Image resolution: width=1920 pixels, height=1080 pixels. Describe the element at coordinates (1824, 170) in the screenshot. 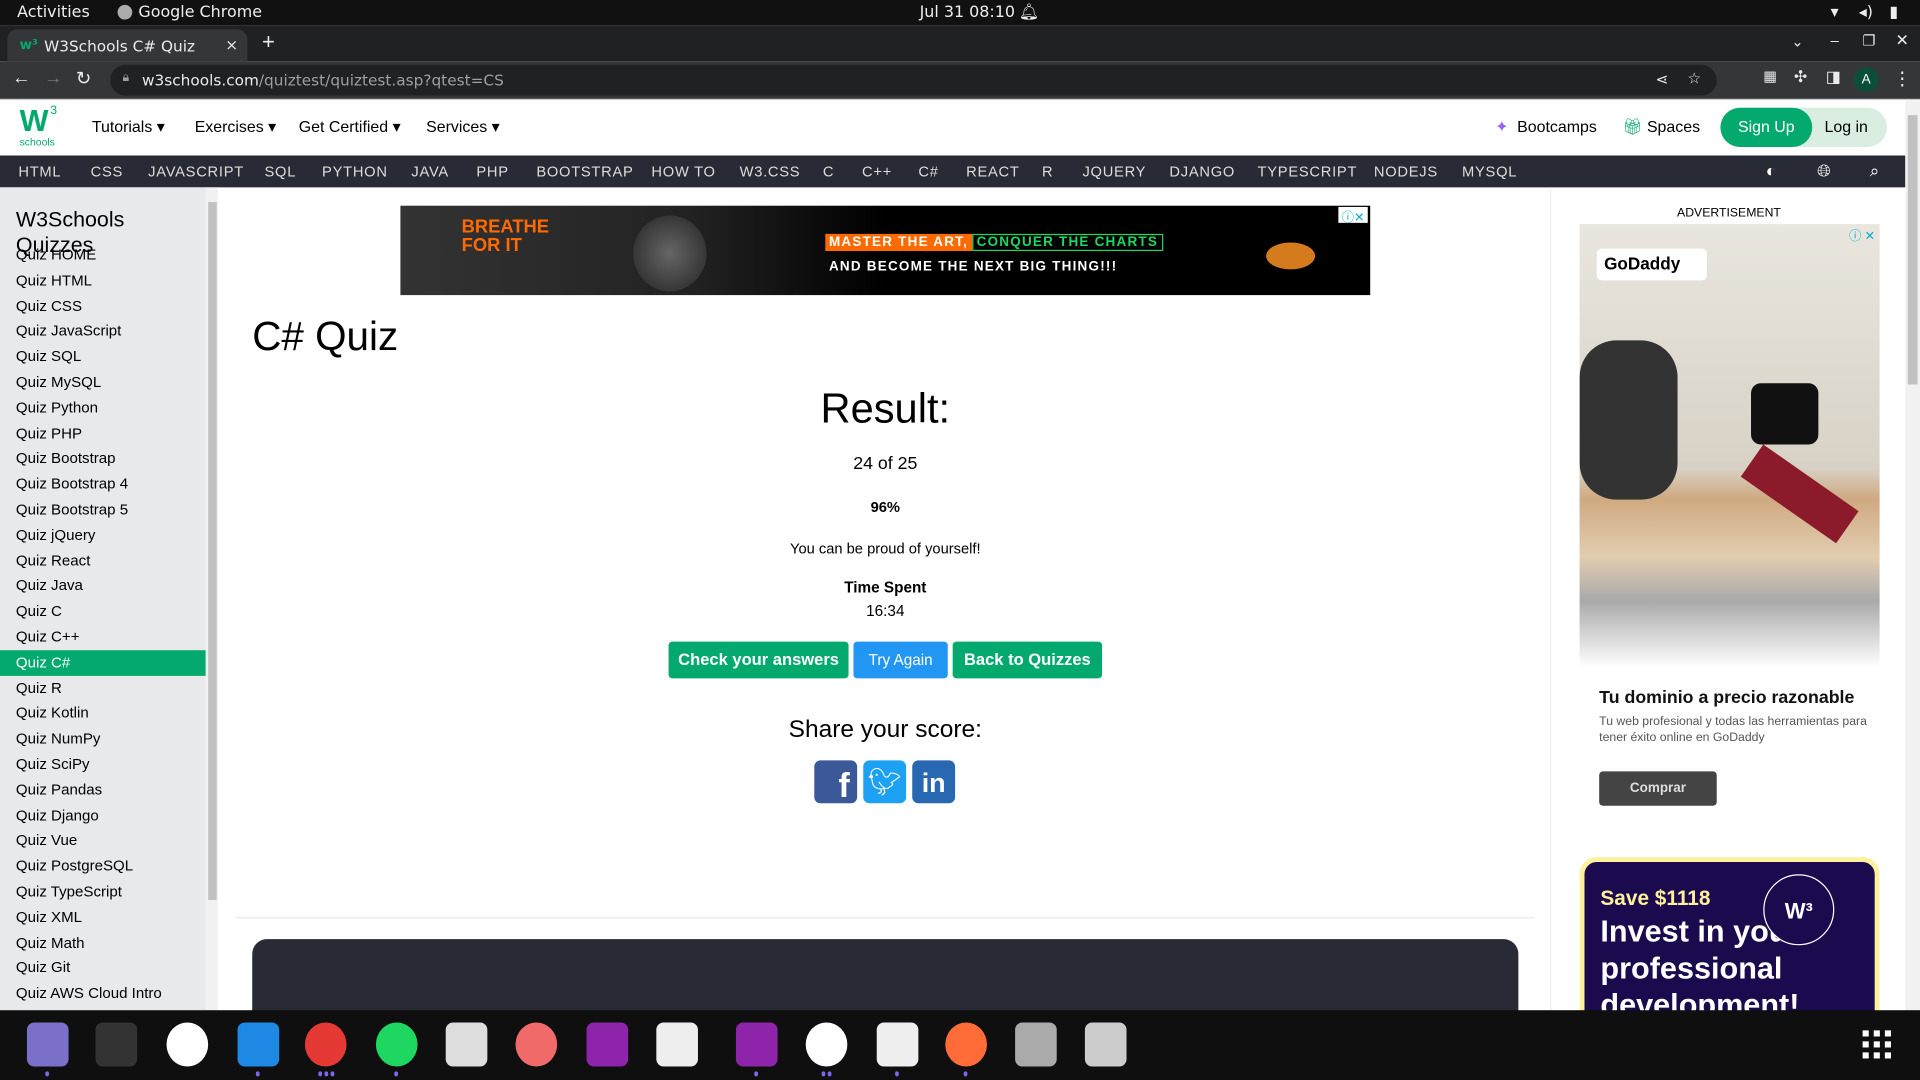

I see `globe-icon: 🌐︎` at that location.